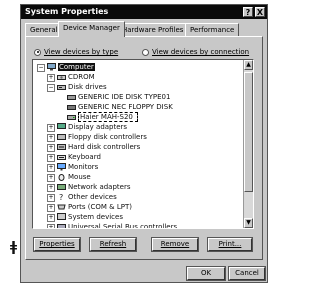 The height and width of the screenshot is (283, 320). What do you see at coordinates (145, 52) in the screenshot?
I see `view-by-connection-radio` at bounding box center [145, 52].